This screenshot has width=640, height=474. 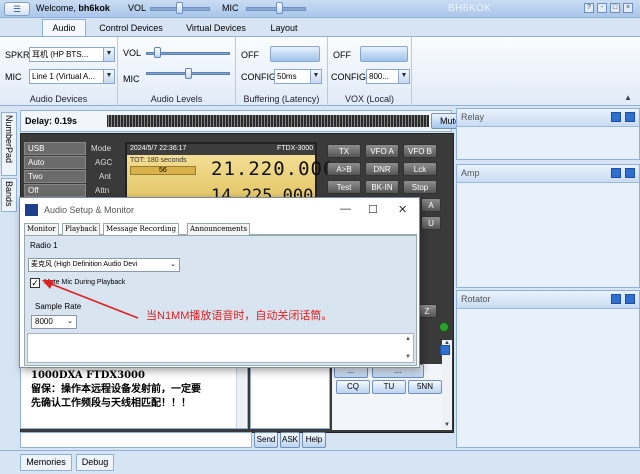 I want to click on vol-label: VOL, so click(x=132, y=53).